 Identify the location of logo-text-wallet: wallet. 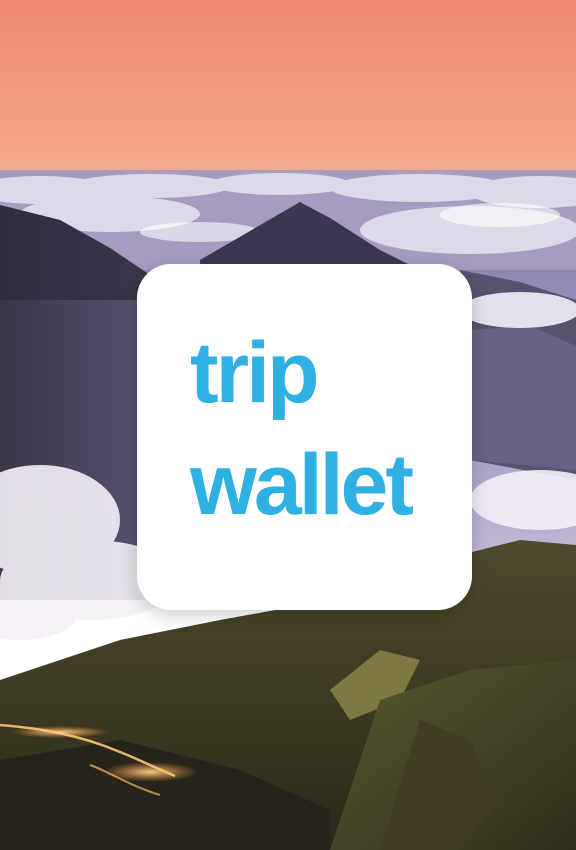
(302, 485).